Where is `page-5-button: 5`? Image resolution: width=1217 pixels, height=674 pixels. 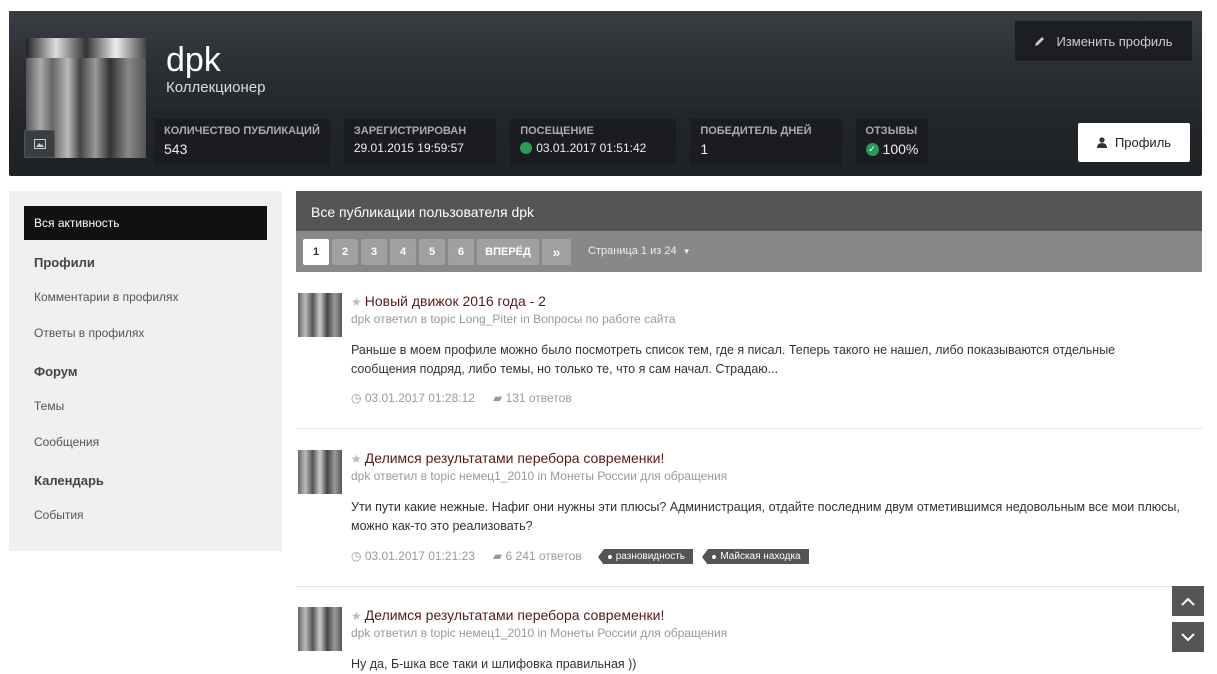 page-5-button: 5 is located at coordinates (432, 252).